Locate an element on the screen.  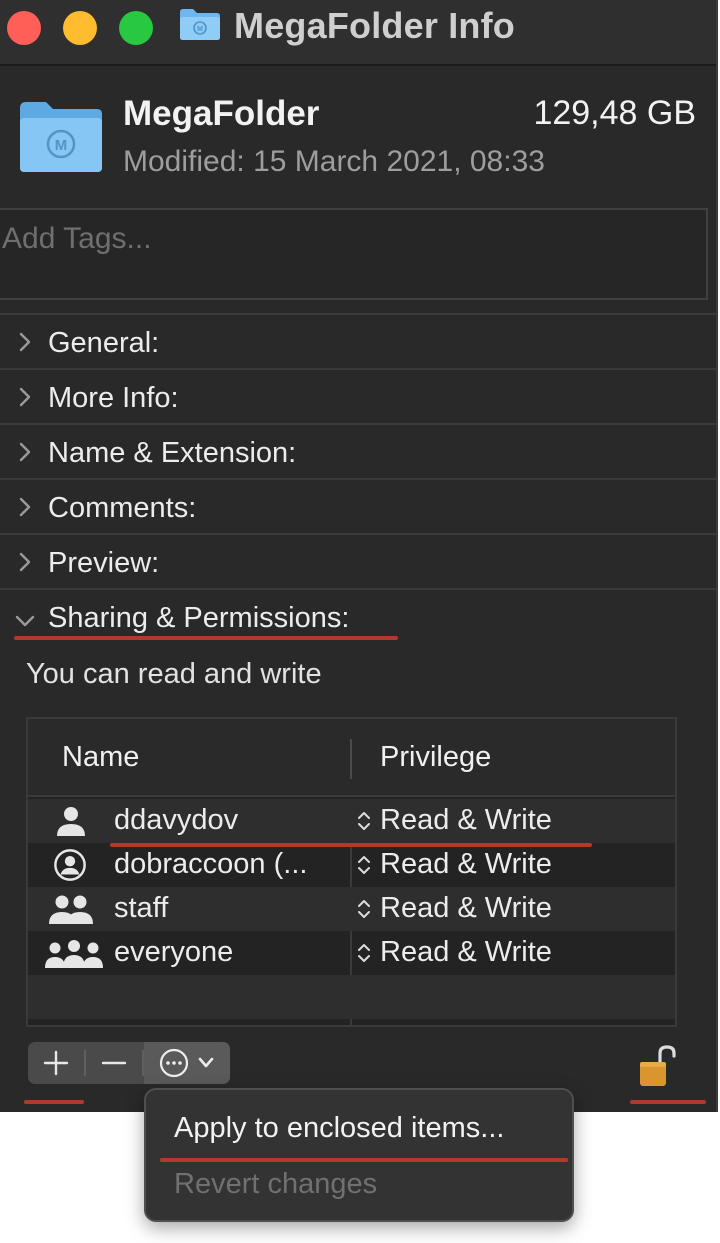
remove-user-button is located at coordinates (114, 1063).